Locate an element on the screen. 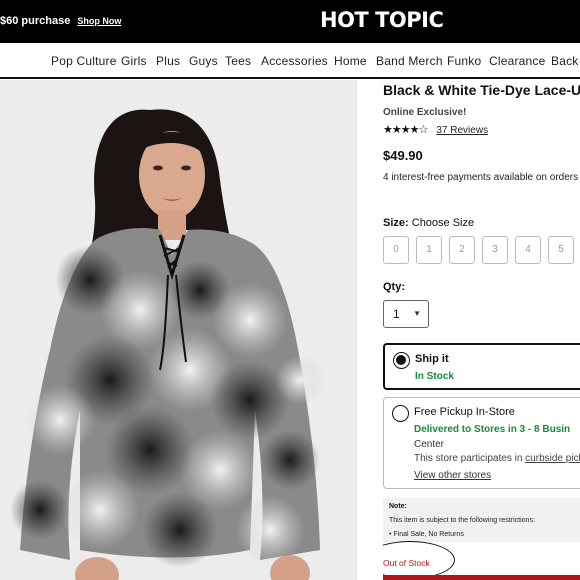 The width and height of the screenshot is (580, 580). nav-item-band-merch: Band Merch is located at coordinates (409, 61).